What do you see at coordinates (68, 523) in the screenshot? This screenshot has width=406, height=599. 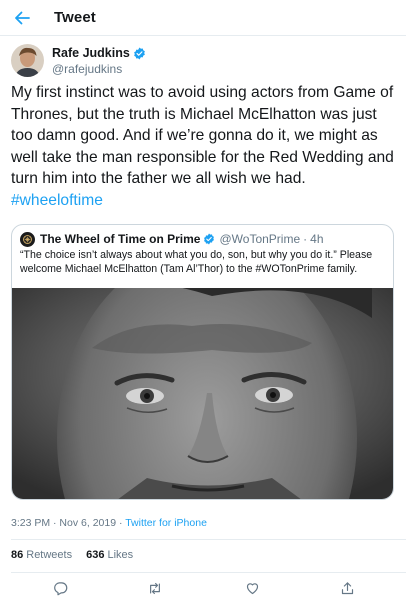 I see `timestamp: 3:23 PM · Nov 6, 2019 ·` at bounding box center [68, 523].